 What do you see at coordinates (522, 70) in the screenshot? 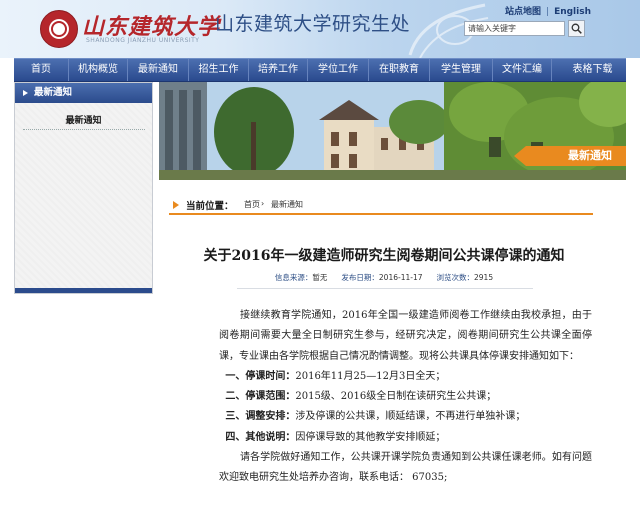
I see `nav-item-documents: 文件汇编` at bounding box center [522, 70].